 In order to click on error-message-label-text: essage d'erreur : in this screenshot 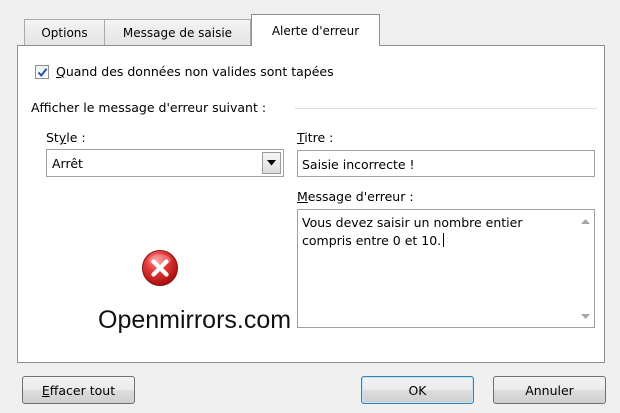, I will do `click(360, 196)`.